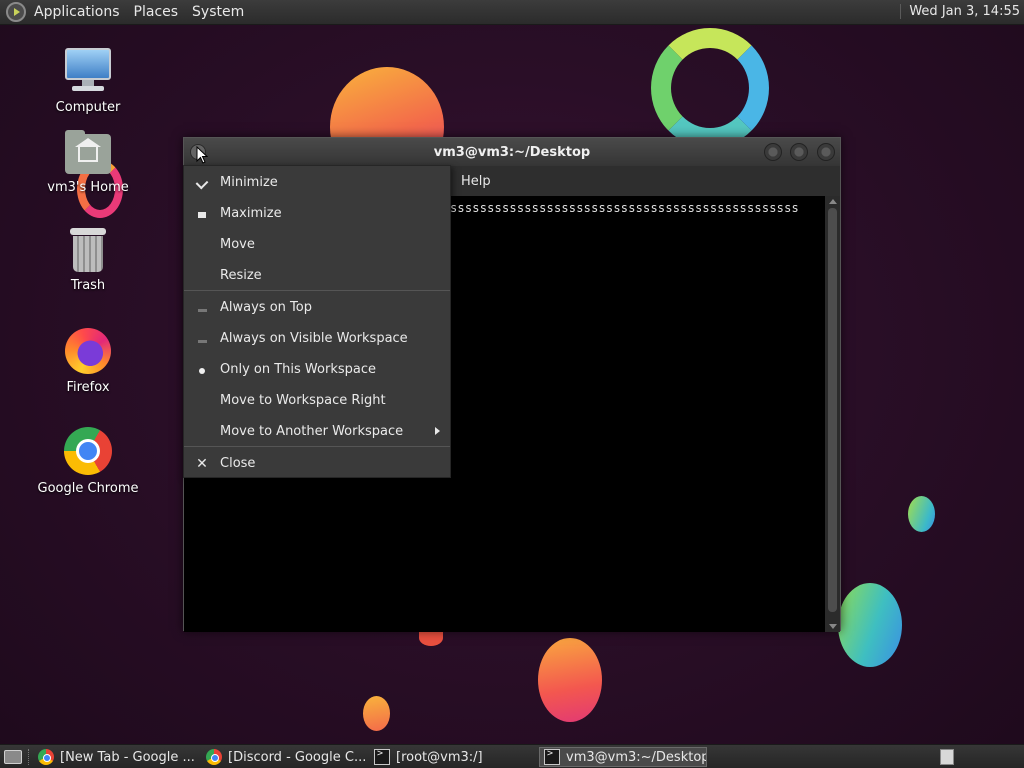 The height and width of the screenshot is (768, 1024). Describe the element at coordinates (88, 488) in the screenshot. I see `desktop-icon-label: Google Chrome` at that location.